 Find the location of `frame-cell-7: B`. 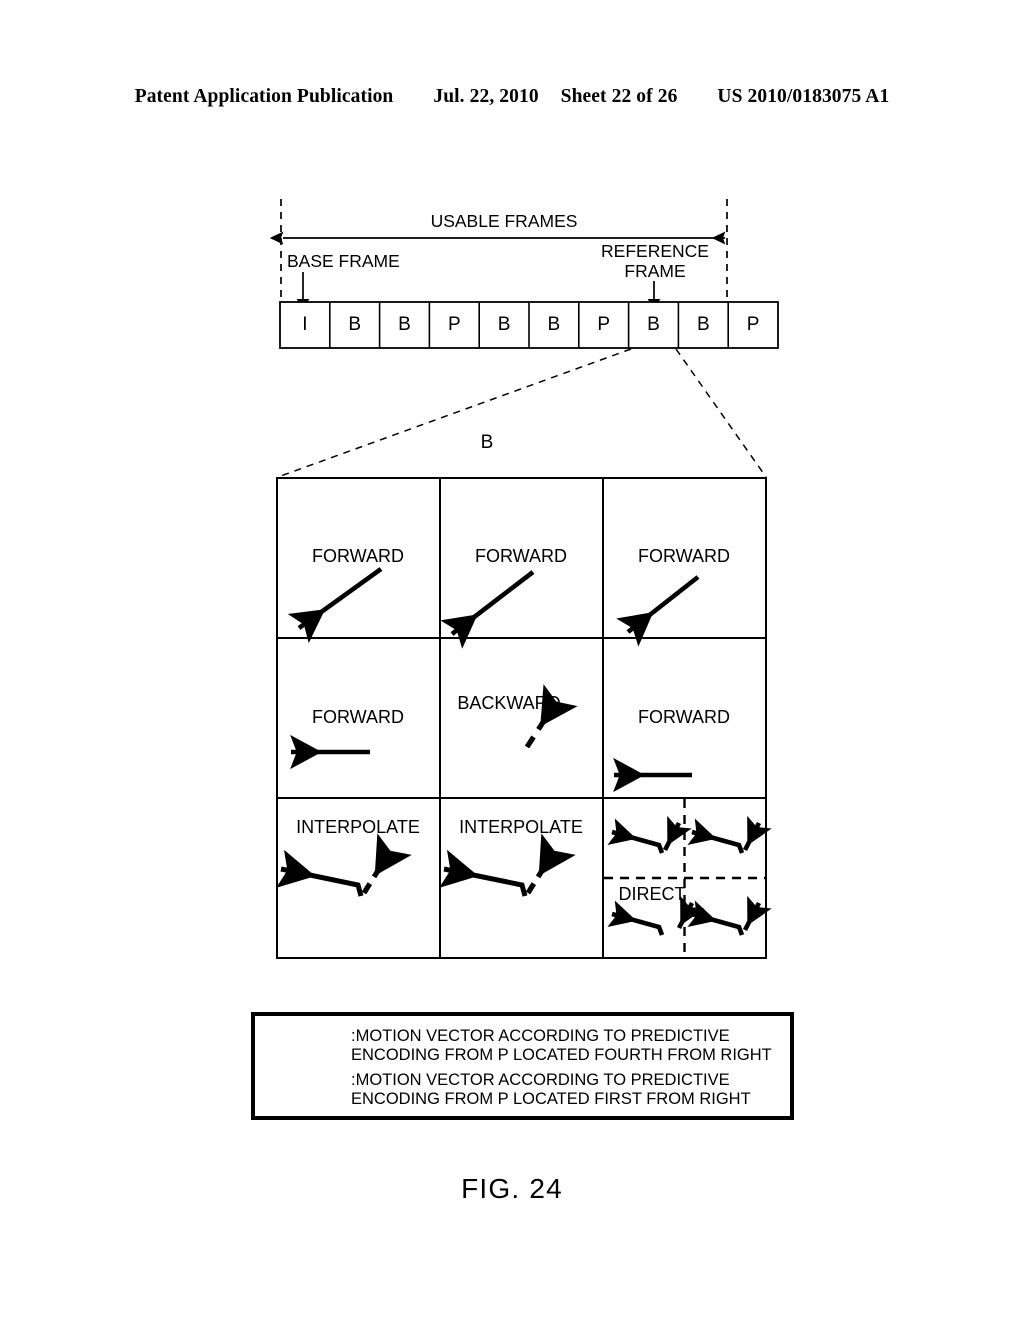

frame-cell-7: B is located at coordinates (653, 325).